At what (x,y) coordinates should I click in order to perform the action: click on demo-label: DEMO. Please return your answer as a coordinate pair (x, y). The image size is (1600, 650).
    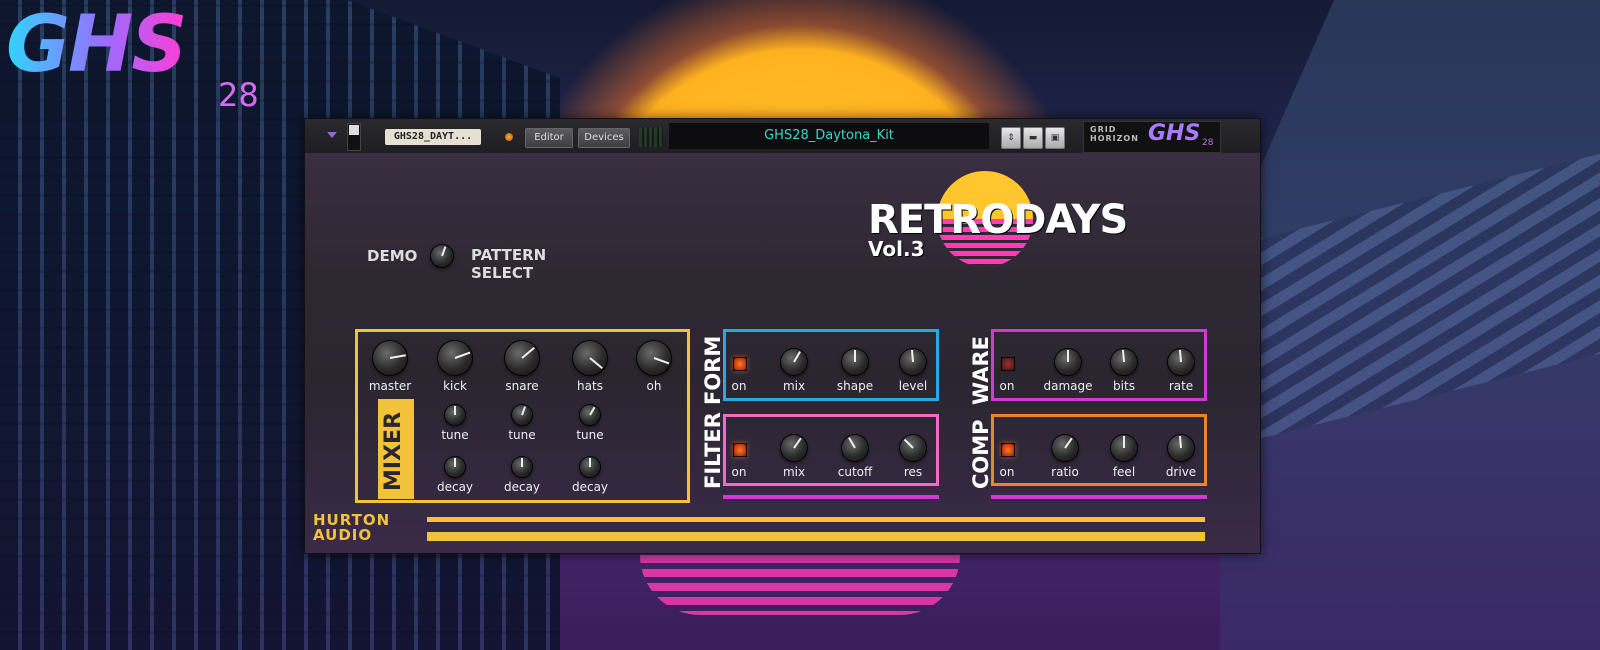
    Looking at the image, I should click on (392, 256).